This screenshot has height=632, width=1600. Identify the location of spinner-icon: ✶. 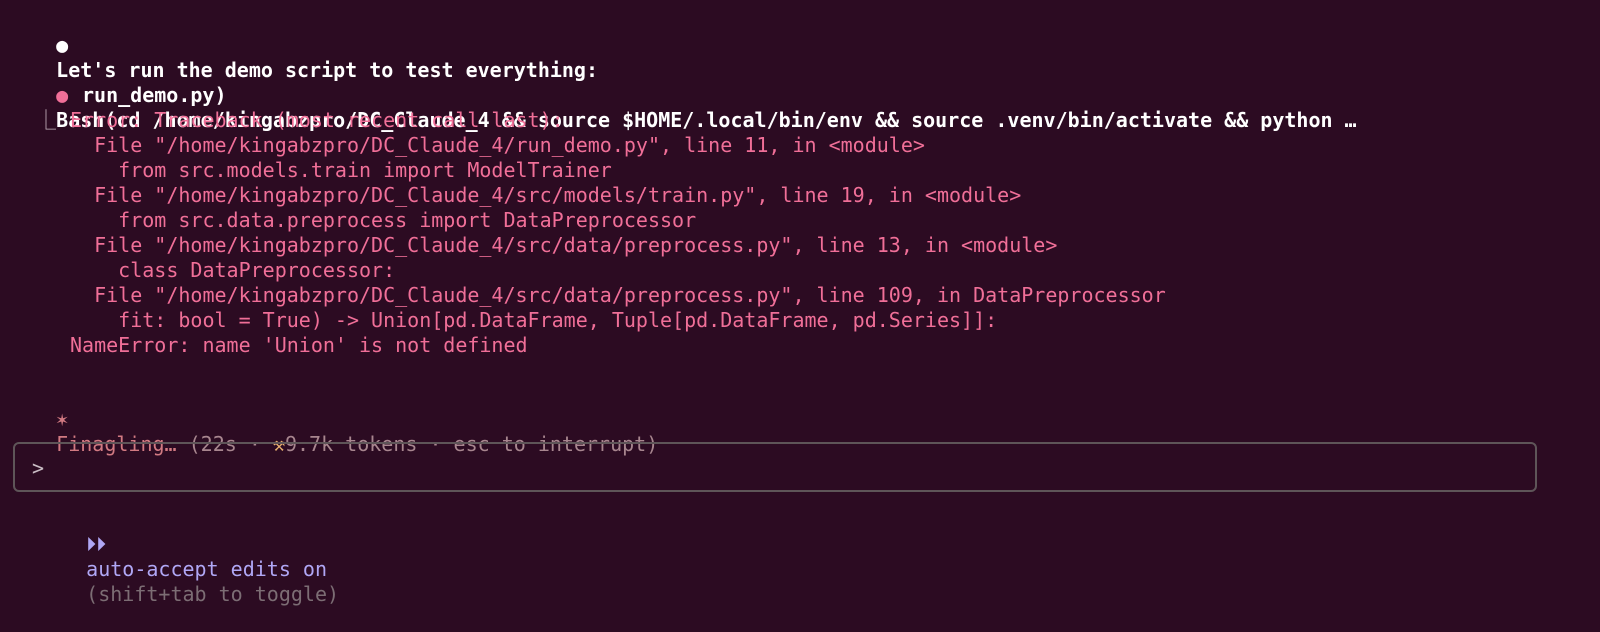
(62, 419).